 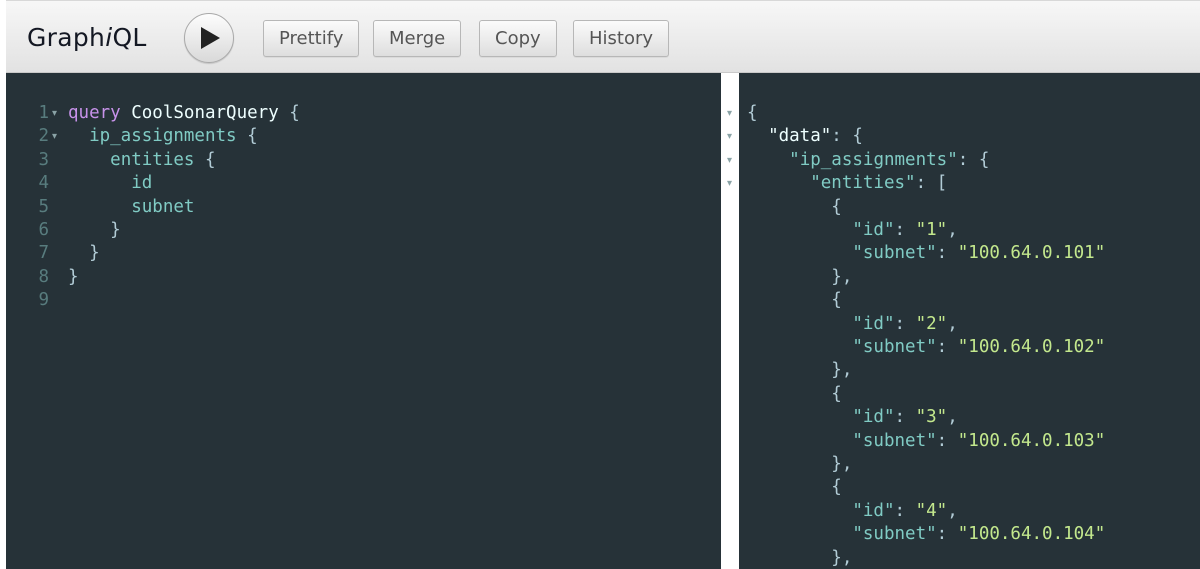 I want to click on line-number: 1, so click(x=43, y=113).